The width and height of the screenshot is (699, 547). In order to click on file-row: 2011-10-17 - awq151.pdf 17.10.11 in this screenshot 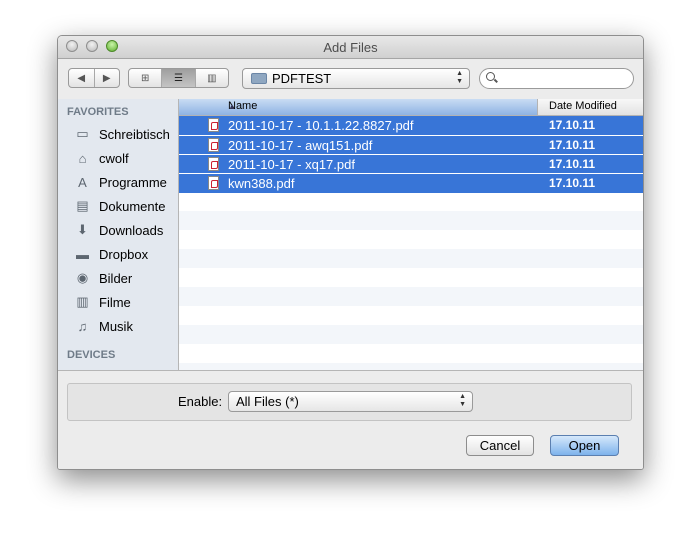, I will do `click(411, 145)`.